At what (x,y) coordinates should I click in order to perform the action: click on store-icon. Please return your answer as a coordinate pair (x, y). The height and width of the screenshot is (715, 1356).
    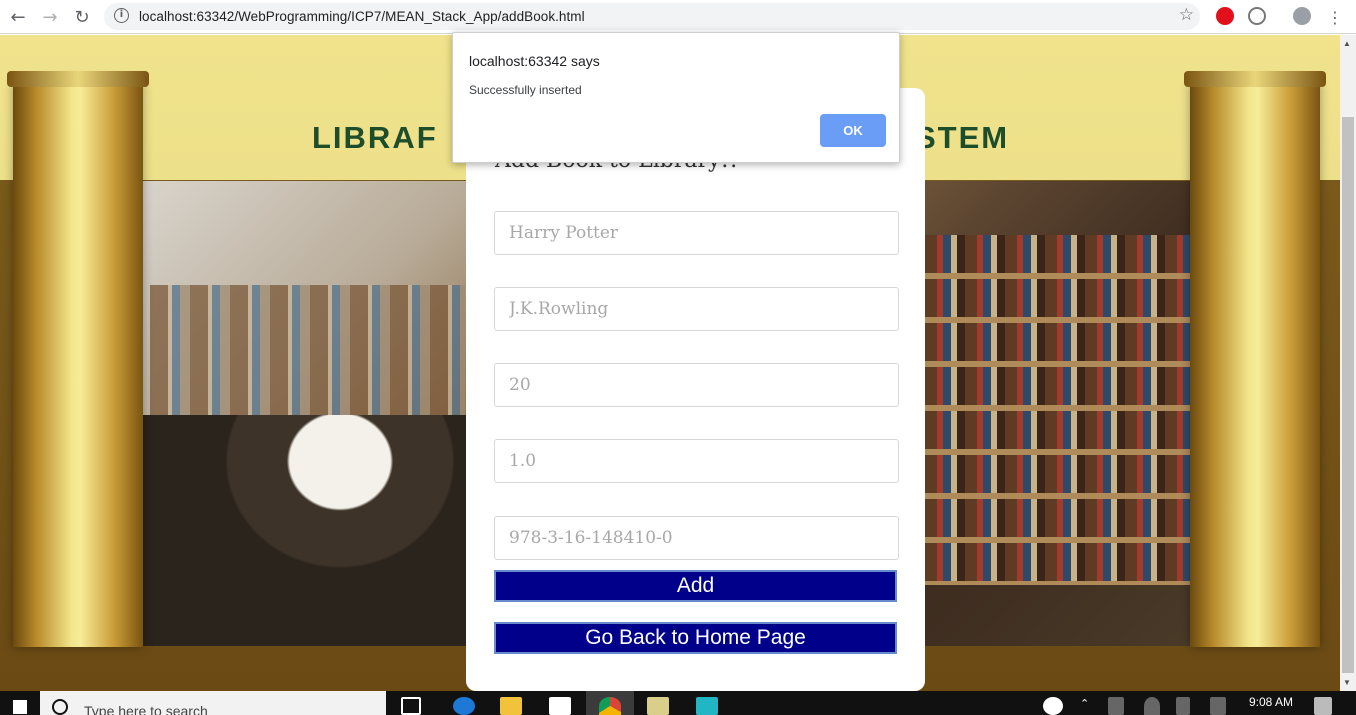
    Looking at the image, I should click on (560, 706).